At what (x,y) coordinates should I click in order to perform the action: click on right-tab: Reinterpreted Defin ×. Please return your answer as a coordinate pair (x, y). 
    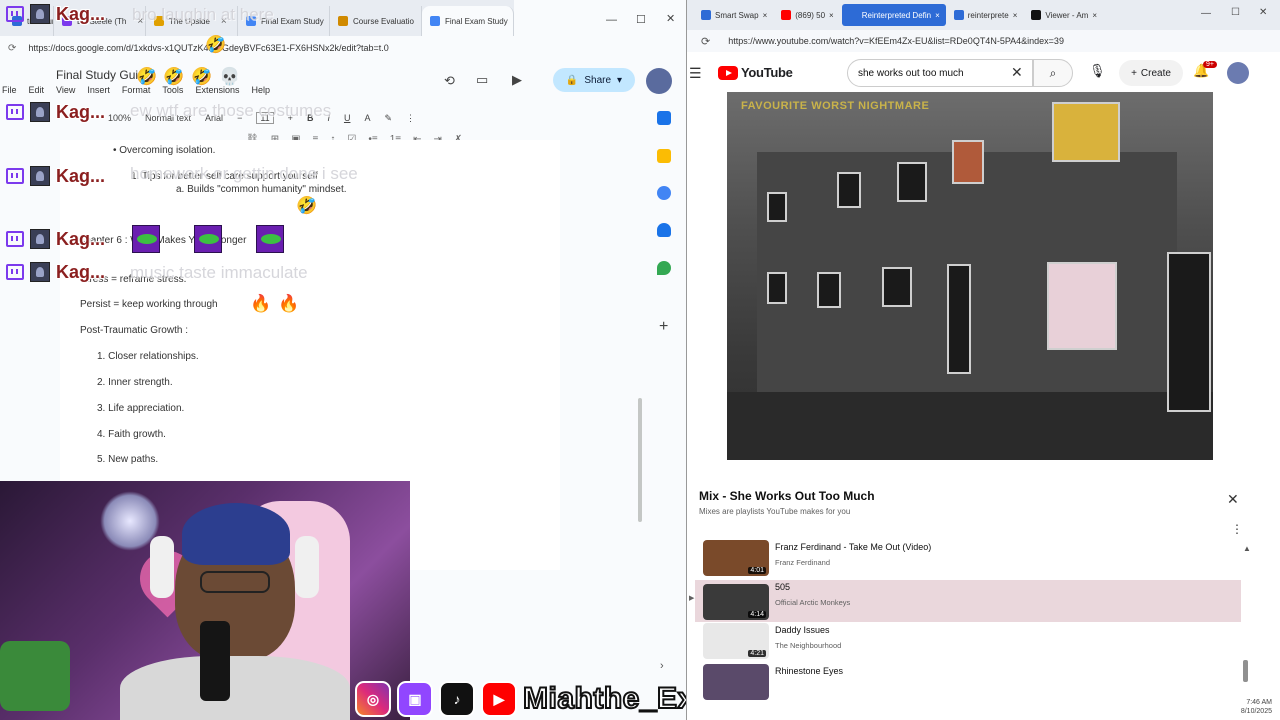
    Looking at the image, I should click on (893, 15).